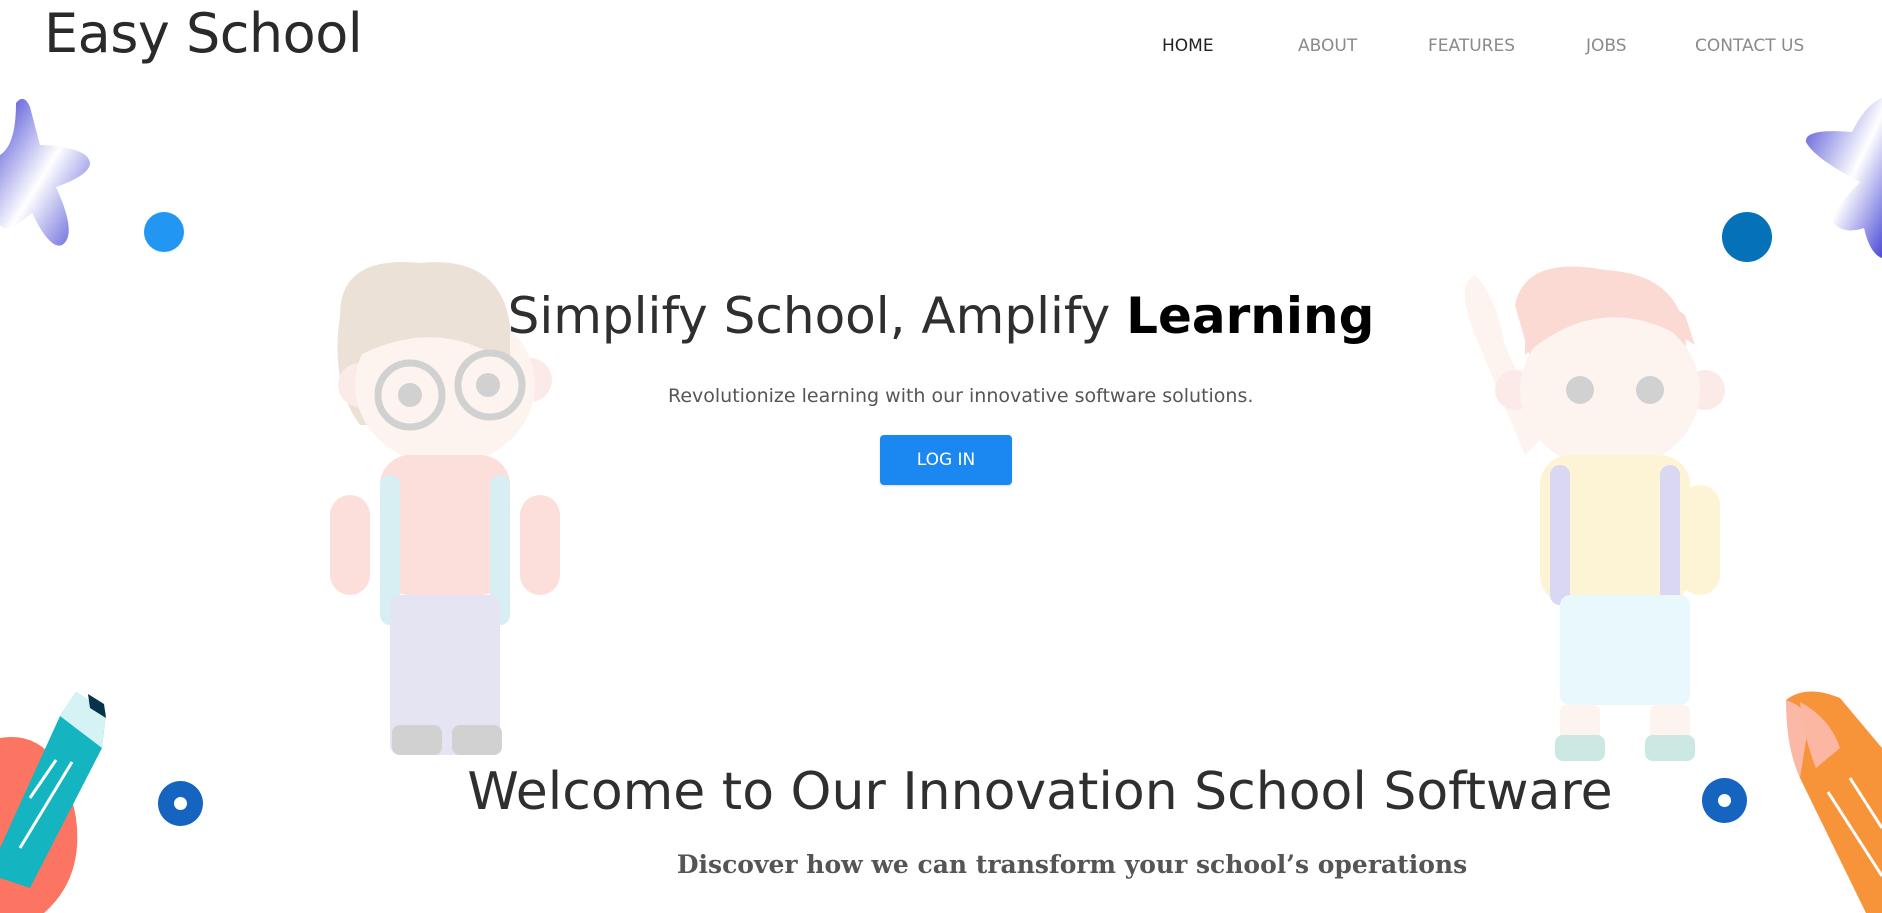 The height and width of the screenshot is (913, 1882). Describe the element at coordinates (203, 33) in the screenshot. I see `brand-logo-text: Easy School` at that location.